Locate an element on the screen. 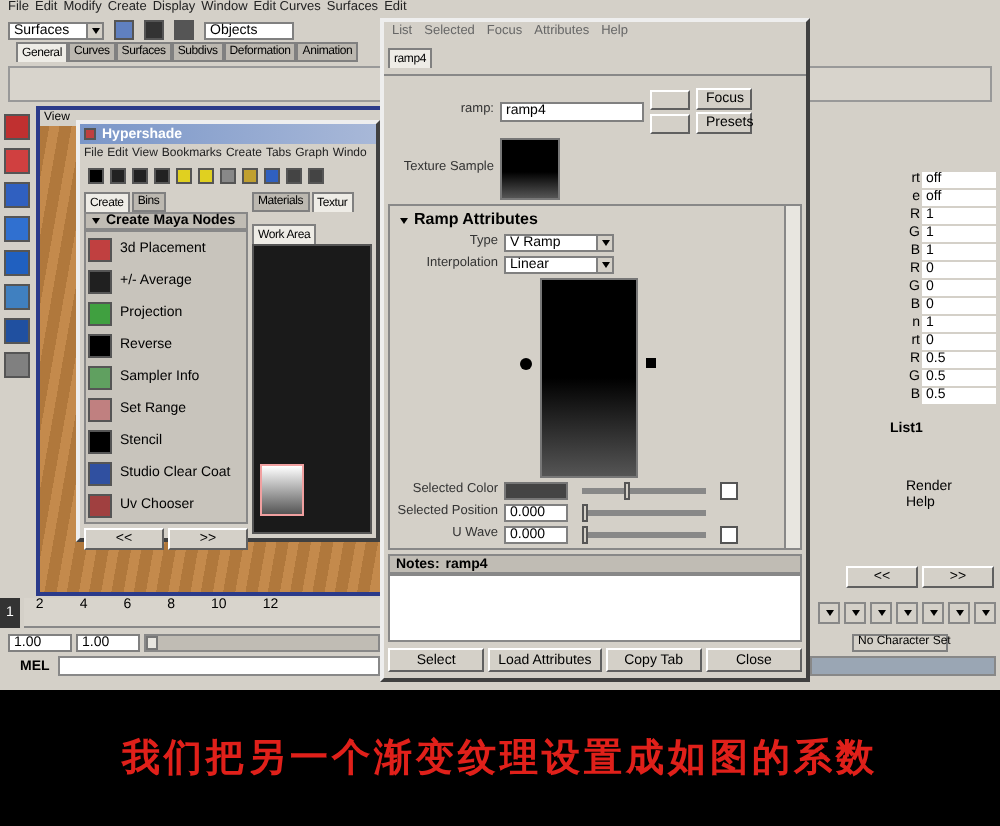 This screenshot has width=1000, height=826. section-header: Ramp Attributes is located at coordinates (587, 220).